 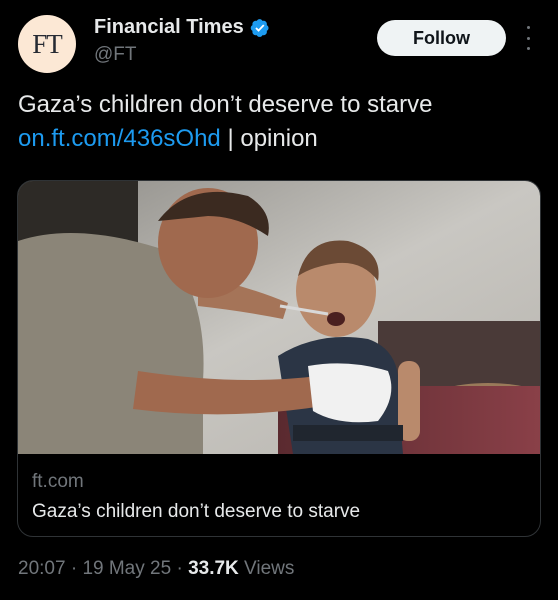 What do you see at coordinates (441, 38) in the screenshot?
I see `follow-button: Follow` at bounding box center [441, 38].